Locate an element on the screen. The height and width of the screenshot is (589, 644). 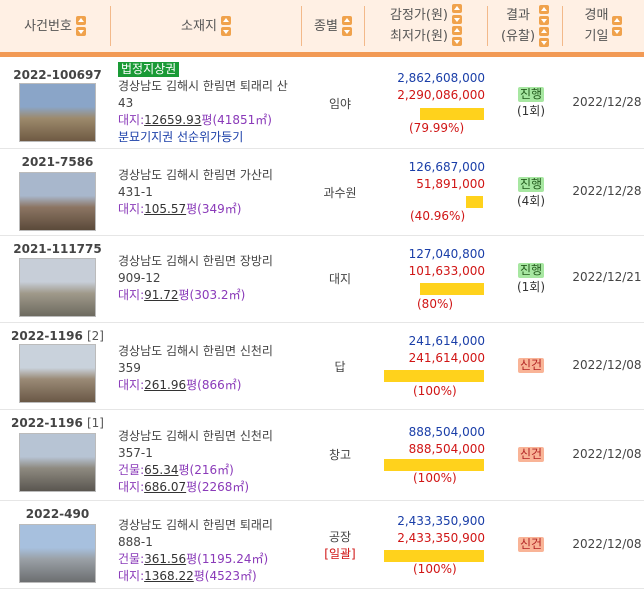
area-pyeong: 261.96 is located at coordinates (165, 385).